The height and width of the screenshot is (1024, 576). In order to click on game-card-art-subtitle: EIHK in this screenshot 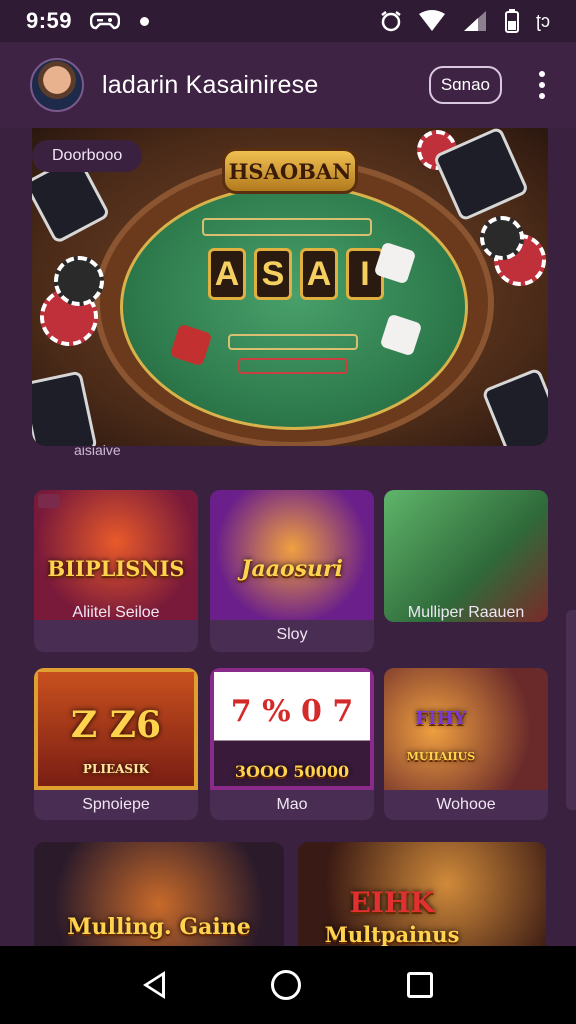, I will do `click(392, 902)`.